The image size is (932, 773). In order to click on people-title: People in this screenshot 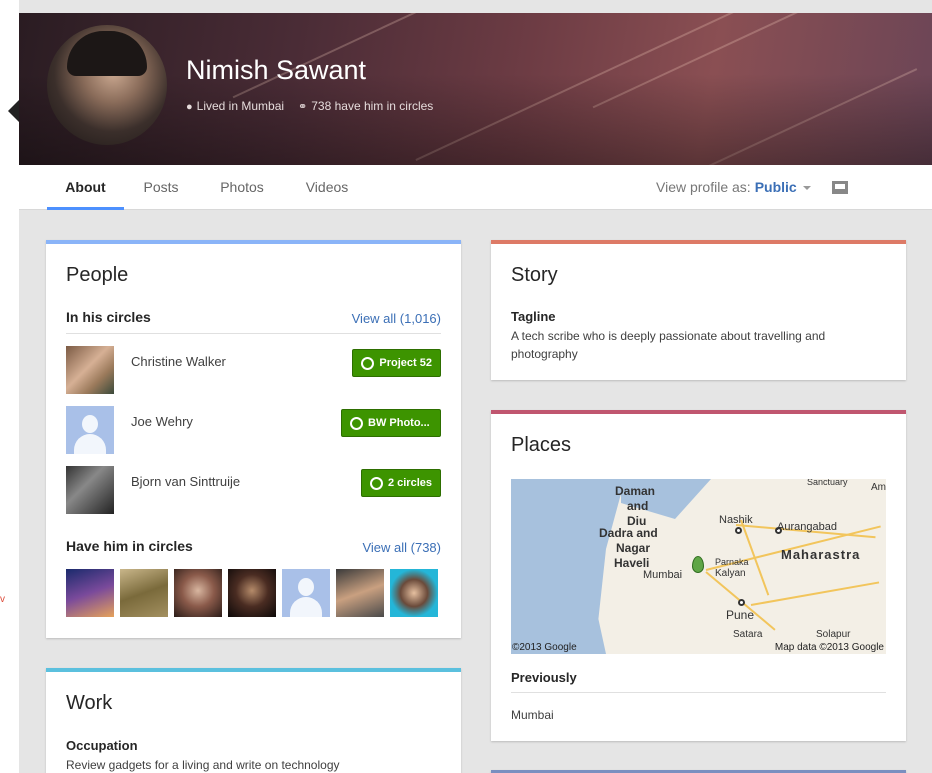, I will do `click(97, 275)`.